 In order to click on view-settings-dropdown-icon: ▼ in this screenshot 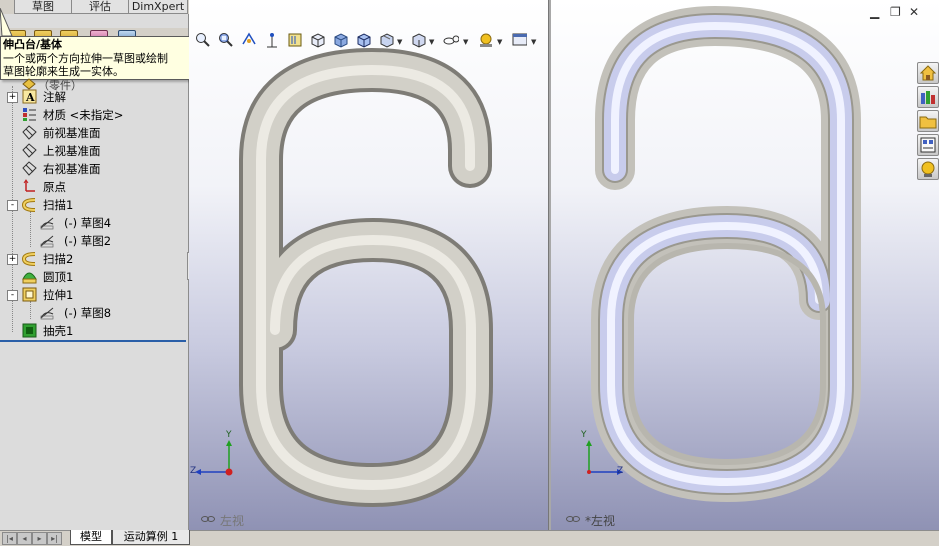, I will do `click(533, 42)`.